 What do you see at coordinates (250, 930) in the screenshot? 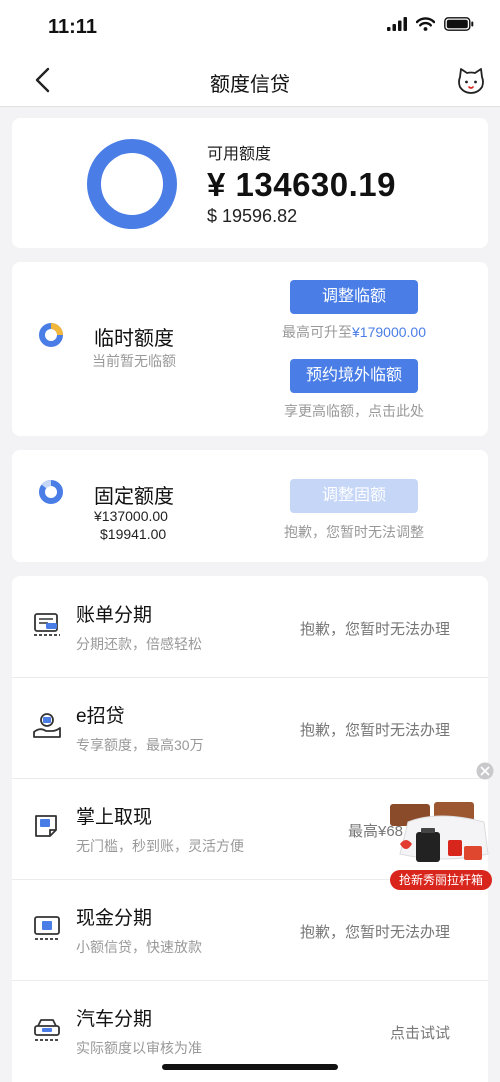
I see `list-item-cash-installment: 现金分期 小额信贷，快速放款 抱歉，您暂时无法办理` at bounding box center [250, 930].